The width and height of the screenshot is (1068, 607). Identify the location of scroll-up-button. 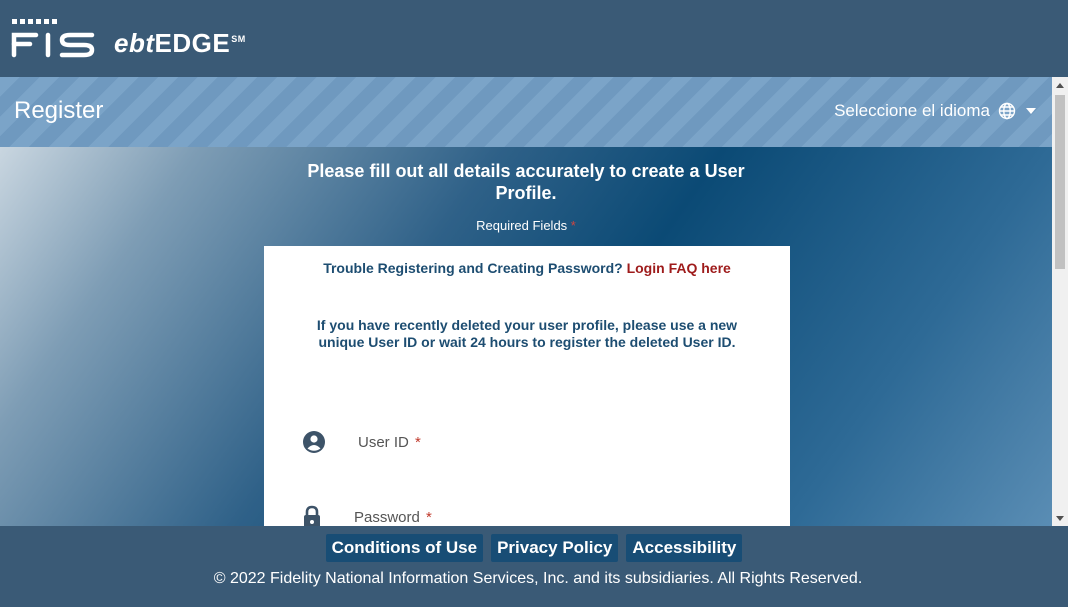
(1060, 85).